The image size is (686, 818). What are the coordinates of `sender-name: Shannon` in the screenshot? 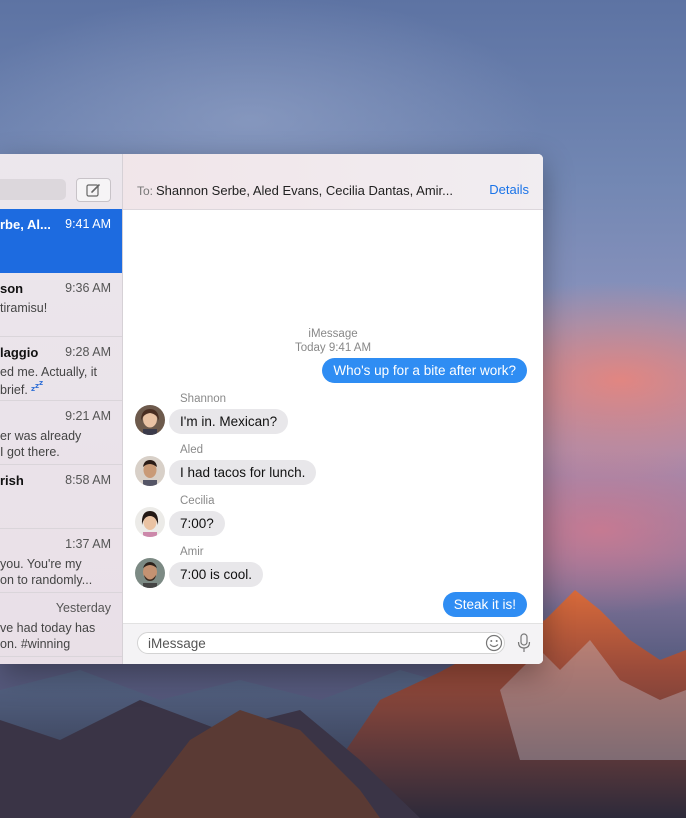 It's located at (203, 399).